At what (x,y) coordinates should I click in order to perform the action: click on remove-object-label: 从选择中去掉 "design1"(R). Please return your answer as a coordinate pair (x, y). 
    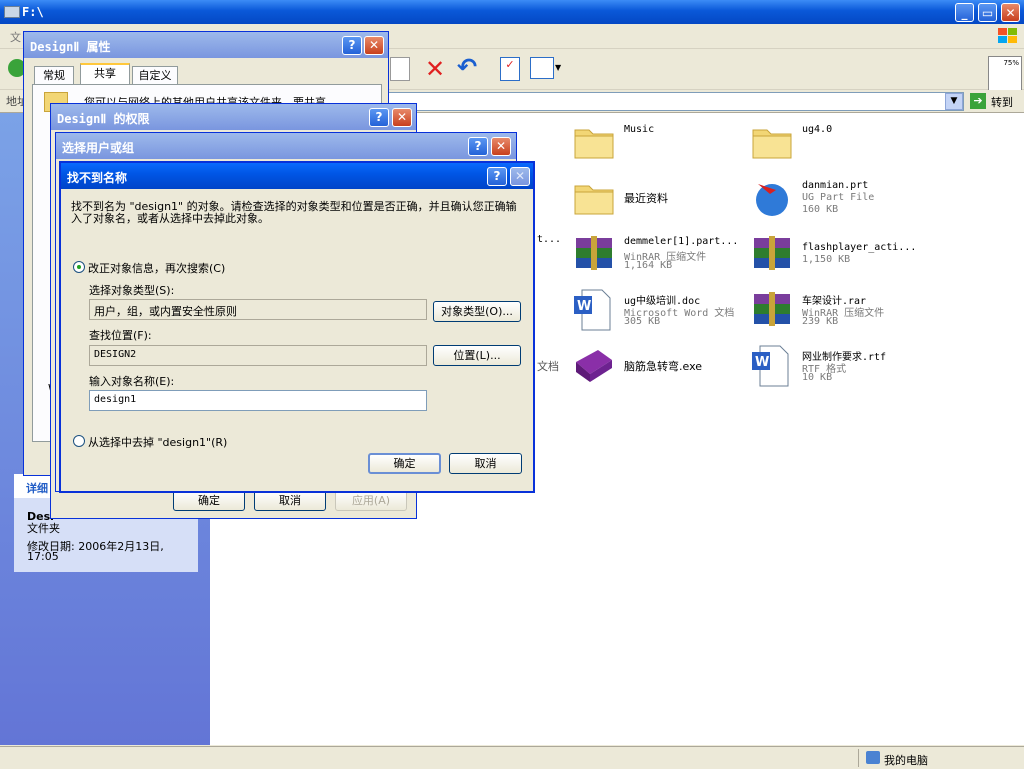
    Looking at the image, I should click on (157, 442).